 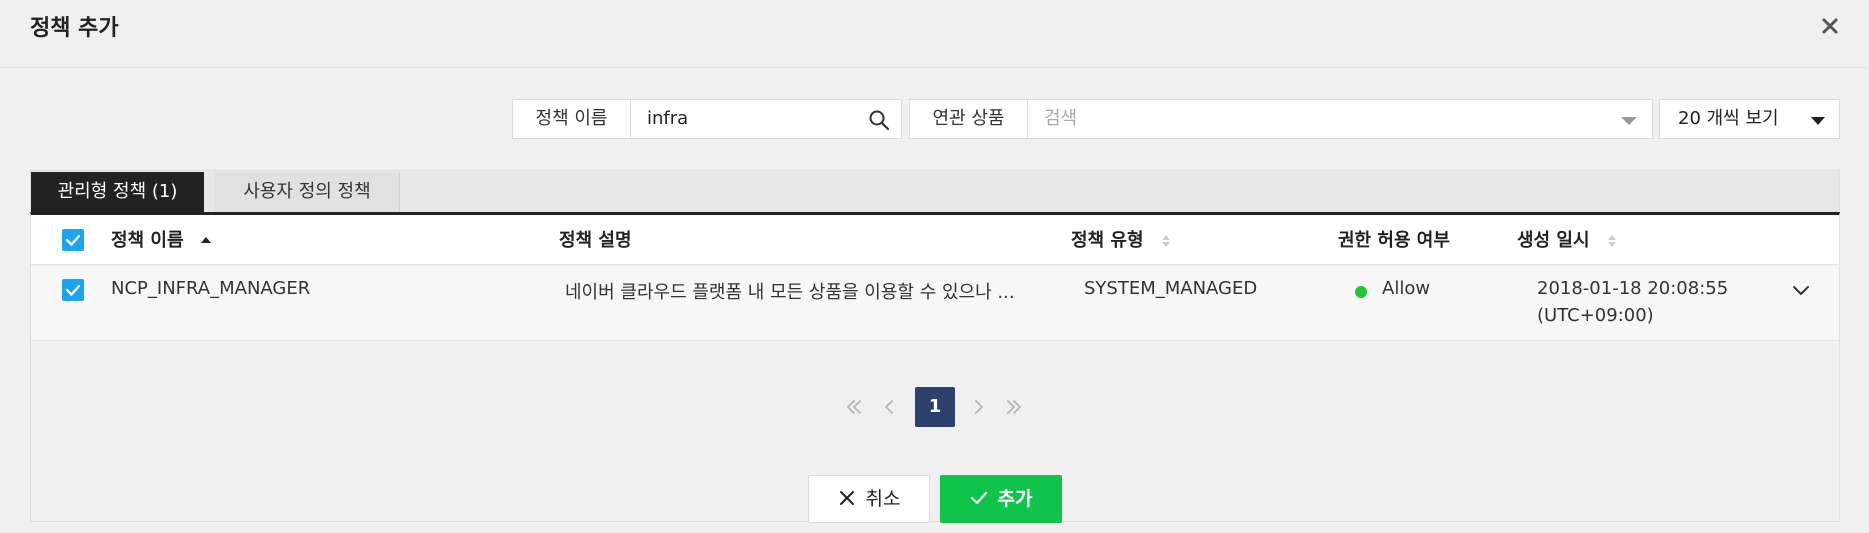 I want to click on last-page-icon, so click(x=1014, y=407).